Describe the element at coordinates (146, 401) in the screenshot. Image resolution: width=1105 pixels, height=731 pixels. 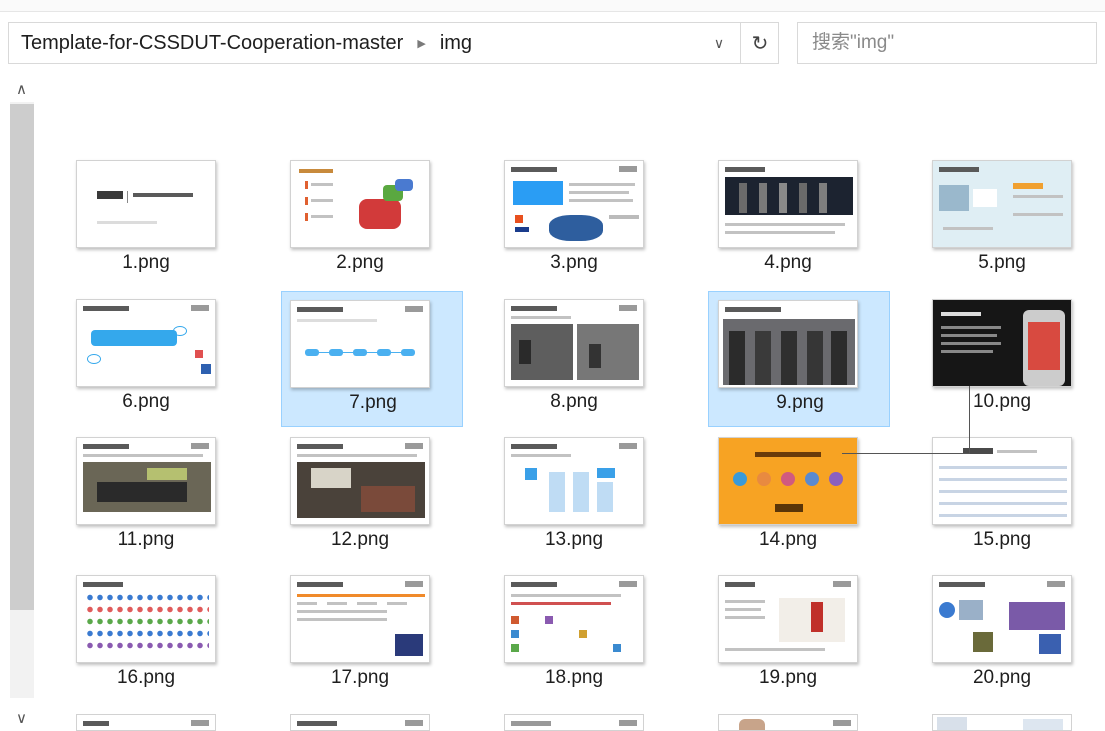
I see `file-name: 6.png` at that location.